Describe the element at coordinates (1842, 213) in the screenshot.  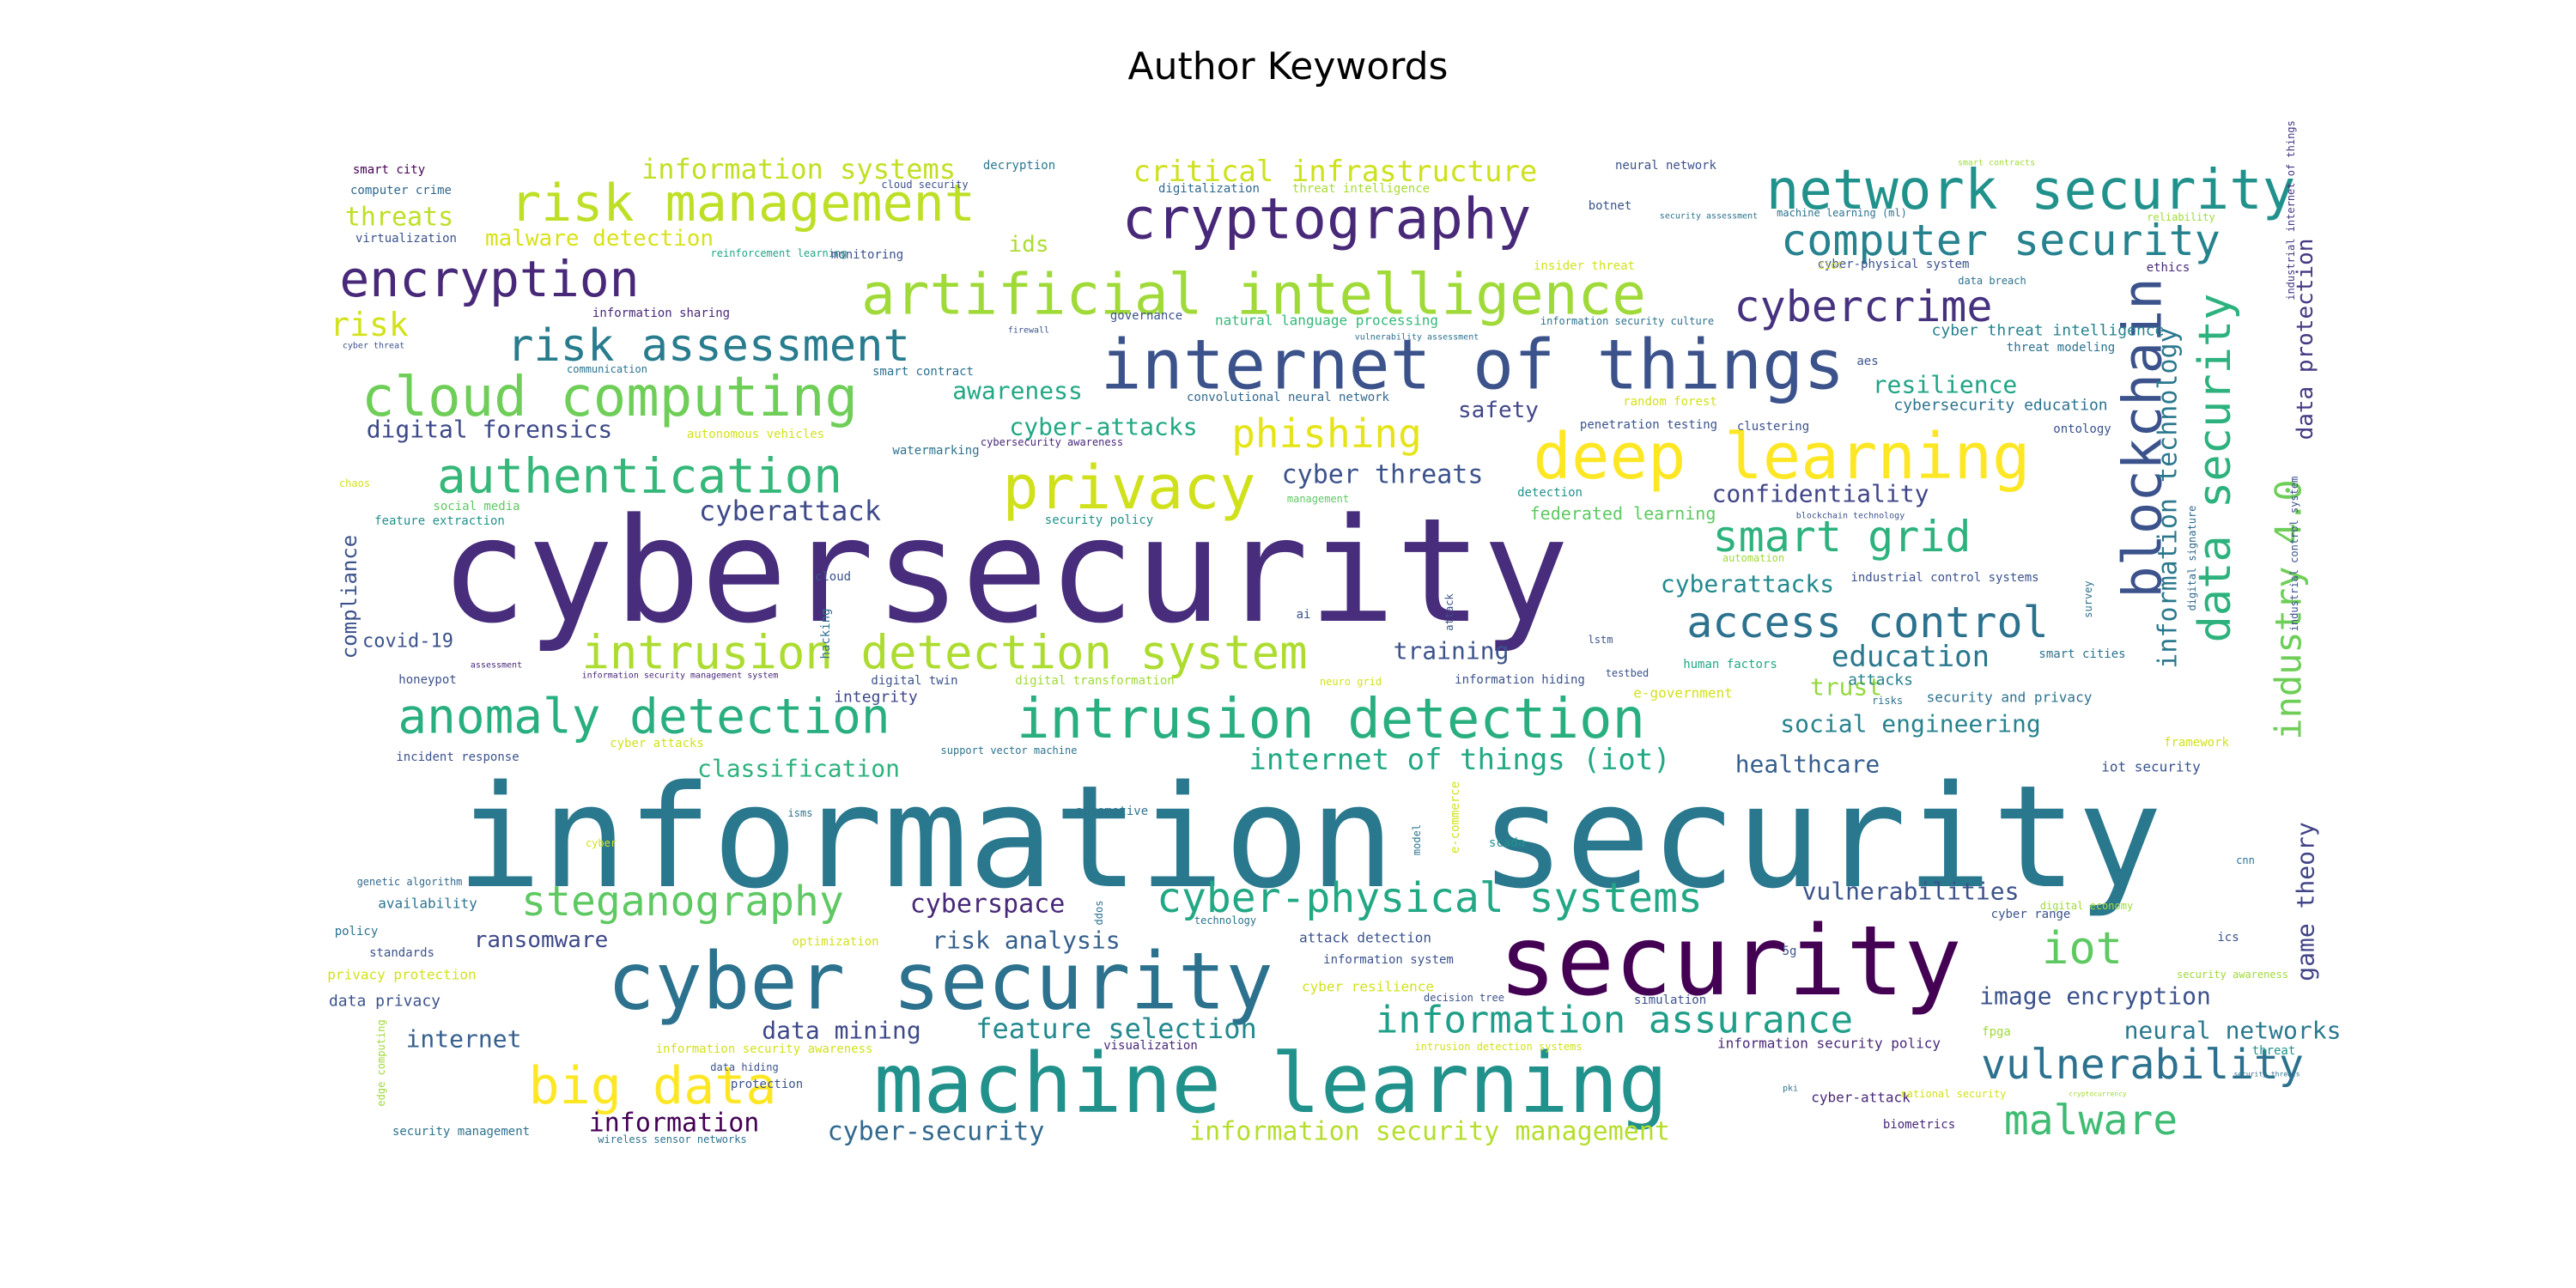
I see `word-machine-learning-ml: machine learning (ml)` at that location.